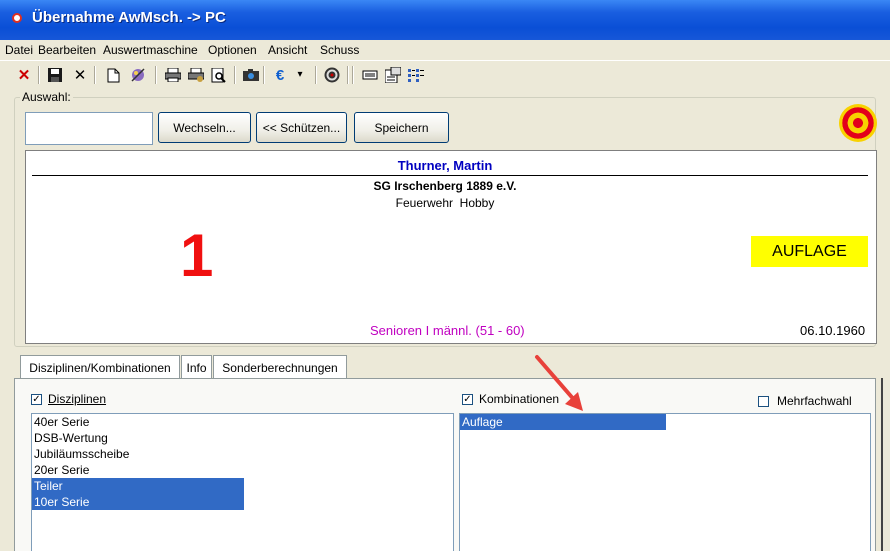 Image resolution: width=890 pixels, height=551 pixels. What do you see at coordinates (24, 75) in the screenshot?
I see `close-x-icon: ✕` at bounding box center [24, 75].